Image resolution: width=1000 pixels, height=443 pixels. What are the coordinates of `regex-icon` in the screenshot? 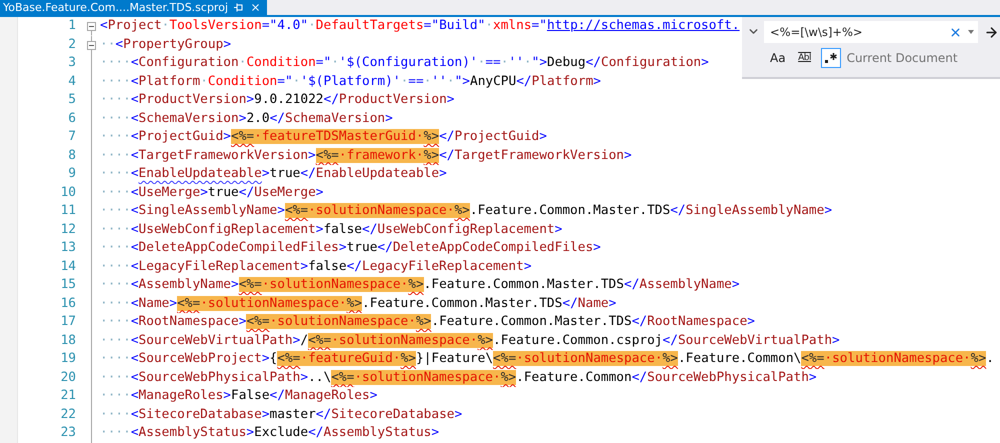 It's located at (831, 58).